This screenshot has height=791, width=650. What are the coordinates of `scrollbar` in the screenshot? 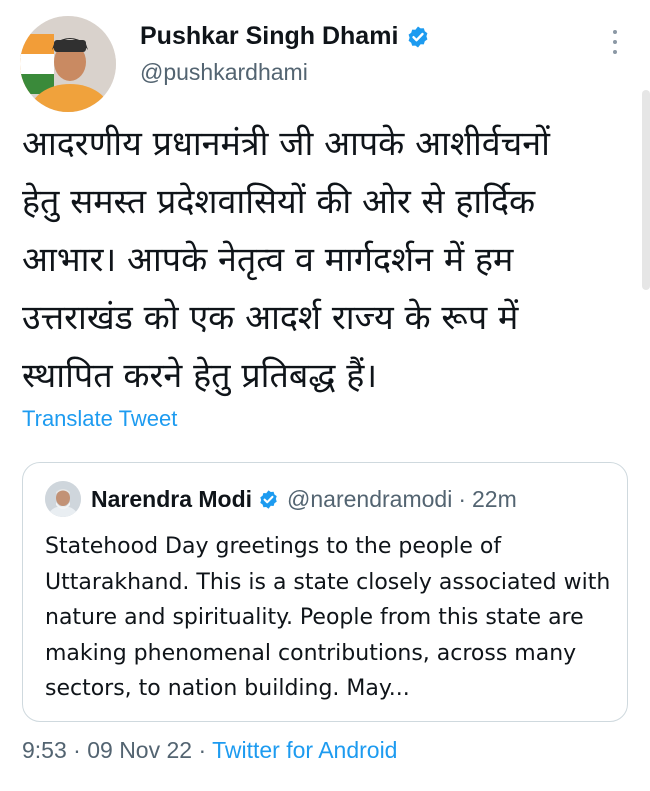 It's located at (646, 190).